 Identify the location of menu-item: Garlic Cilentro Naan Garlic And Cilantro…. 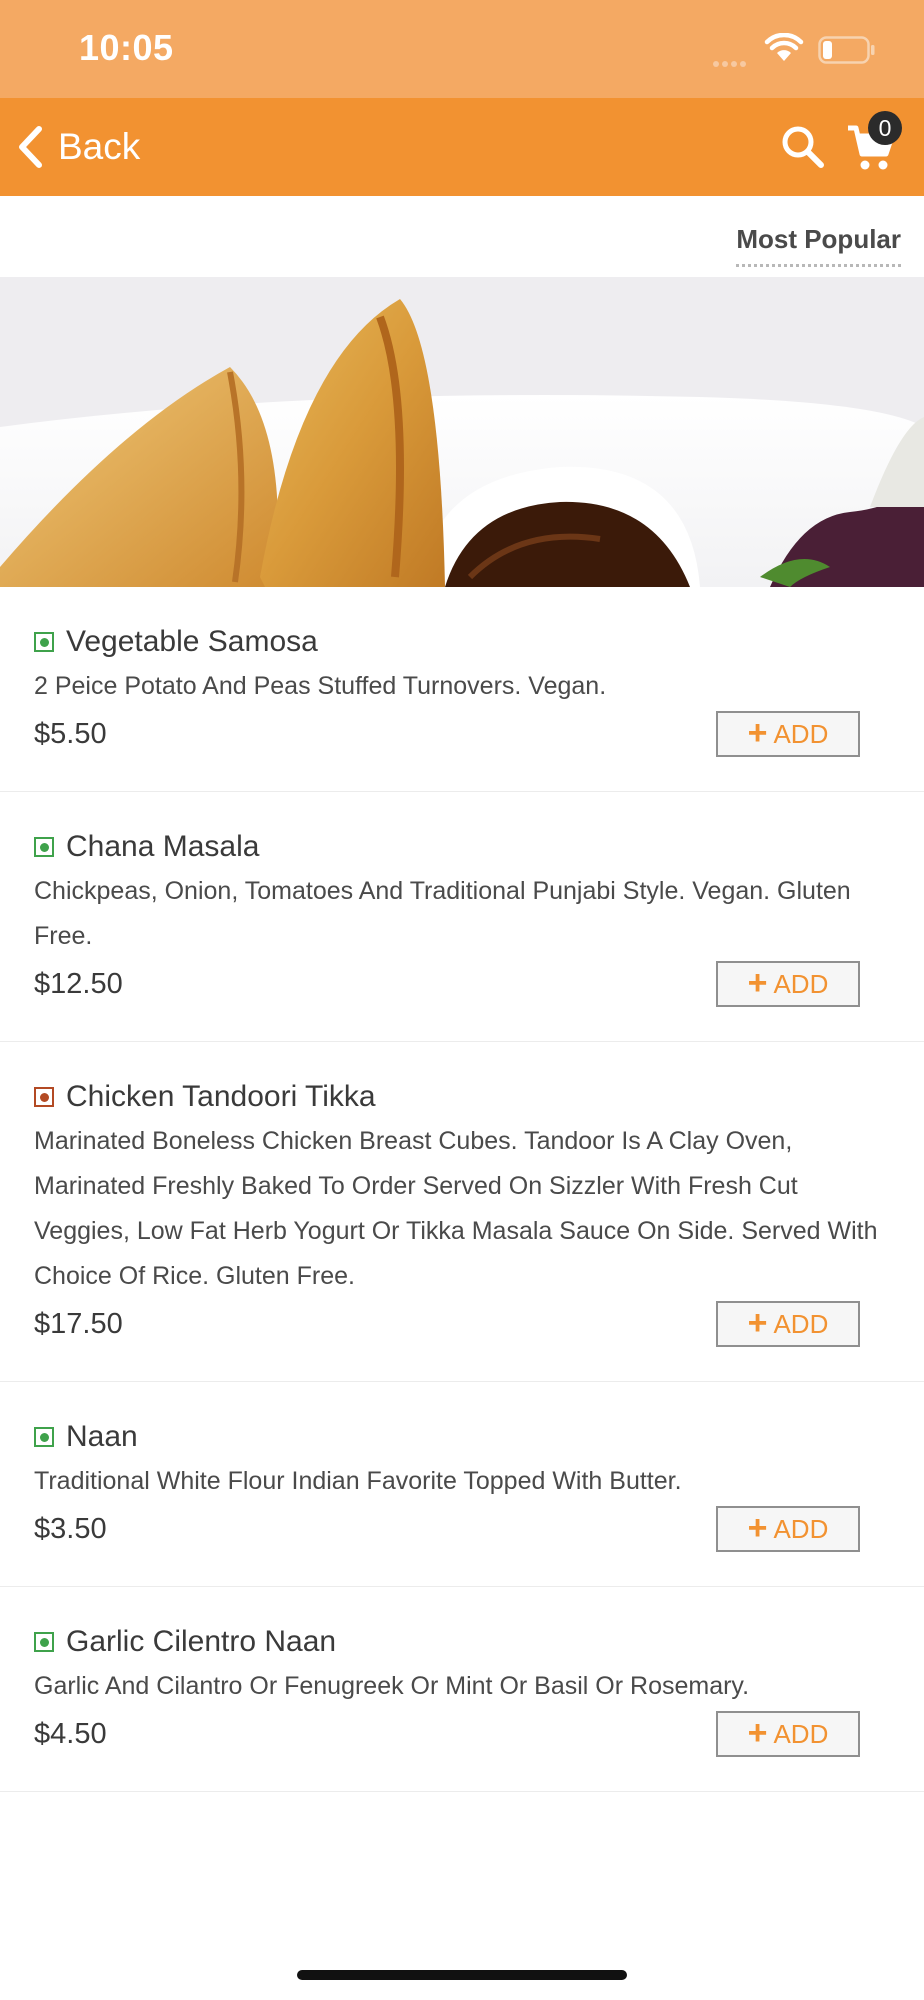
(462, 1689).